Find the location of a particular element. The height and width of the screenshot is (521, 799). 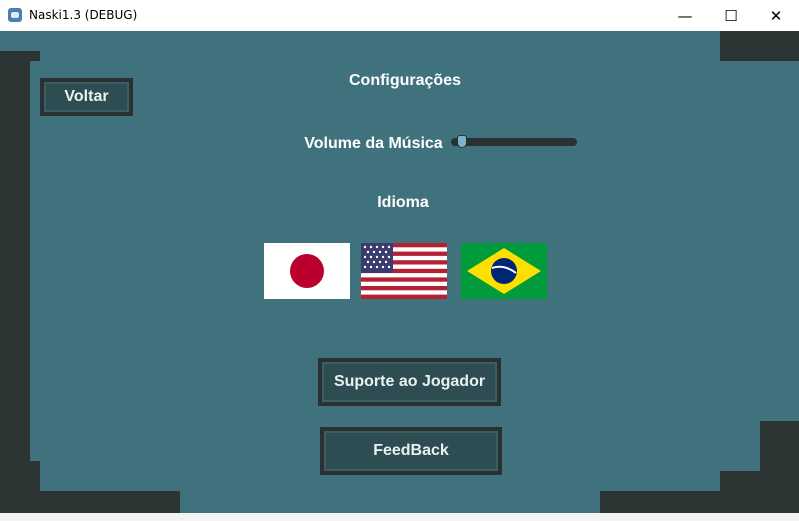

teal-panel-bottomleft is located at coordinates (125, 471).